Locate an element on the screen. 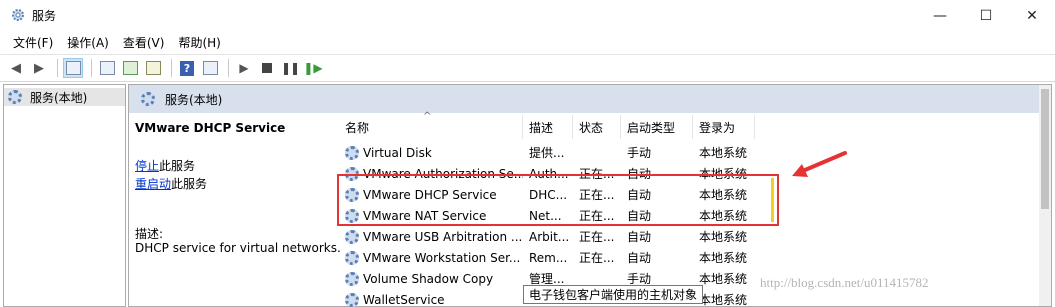 Image resolution: width=1055 pixels, height=307 pixels. show-hide-tree-icon is located at coordinates (73, 68).